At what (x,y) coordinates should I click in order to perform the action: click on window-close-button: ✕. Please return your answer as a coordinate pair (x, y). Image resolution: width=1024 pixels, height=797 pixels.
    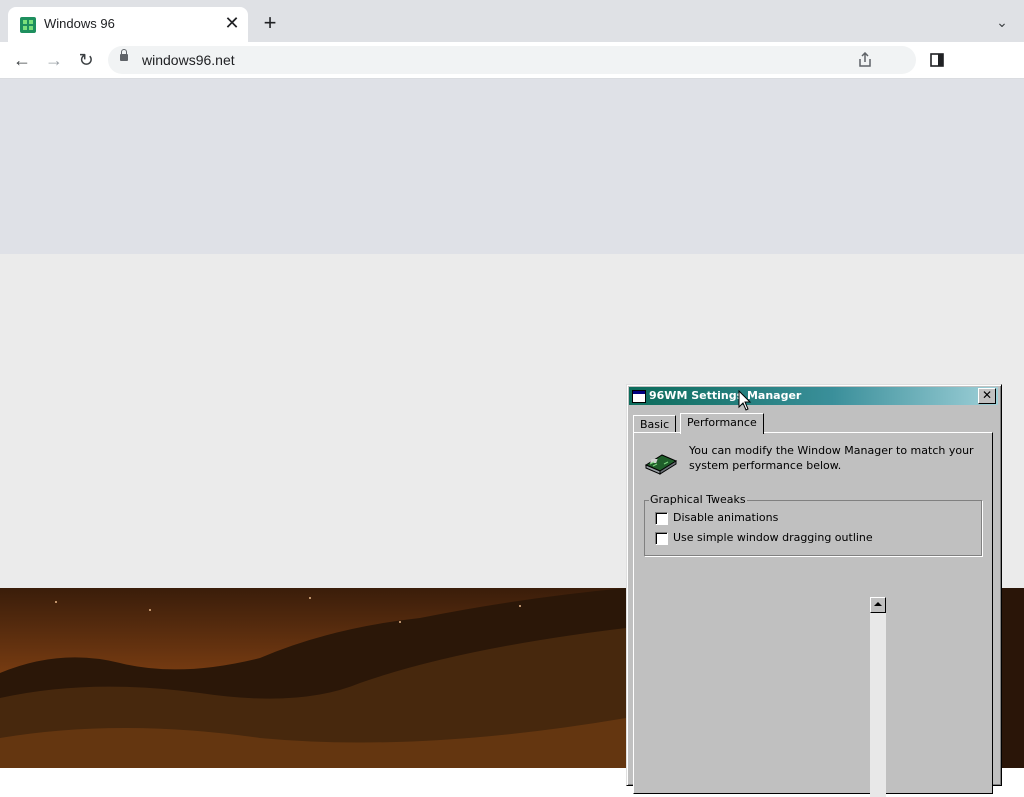
    Looking at the image, I should click on (987, 396).